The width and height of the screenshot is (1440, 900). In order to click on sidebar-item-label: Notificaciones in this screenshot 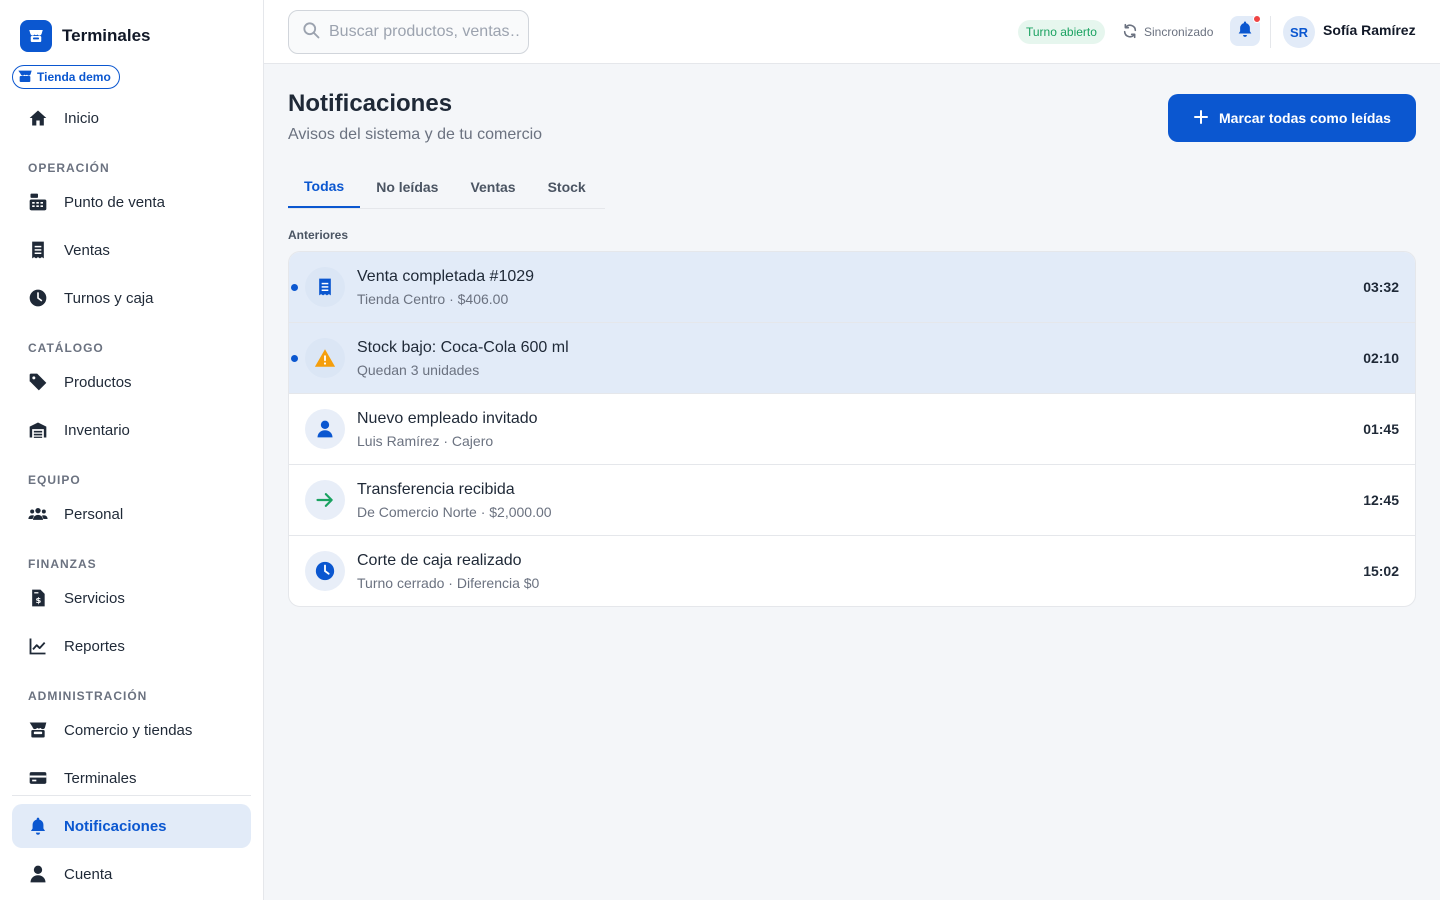, I will do `click(115, 826)`.